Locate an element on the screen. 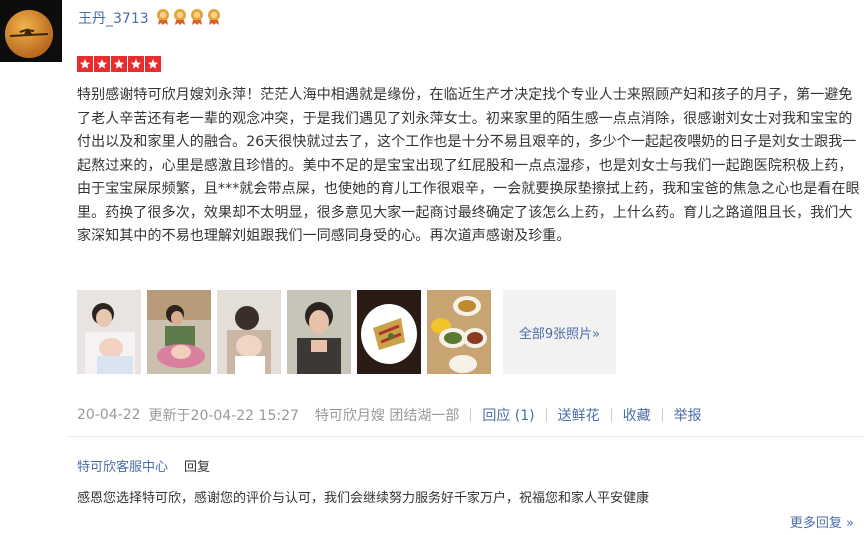 This screenshot has height=535, width=866. reply-link: 回应 (1) is located at coordinates (508, 415).